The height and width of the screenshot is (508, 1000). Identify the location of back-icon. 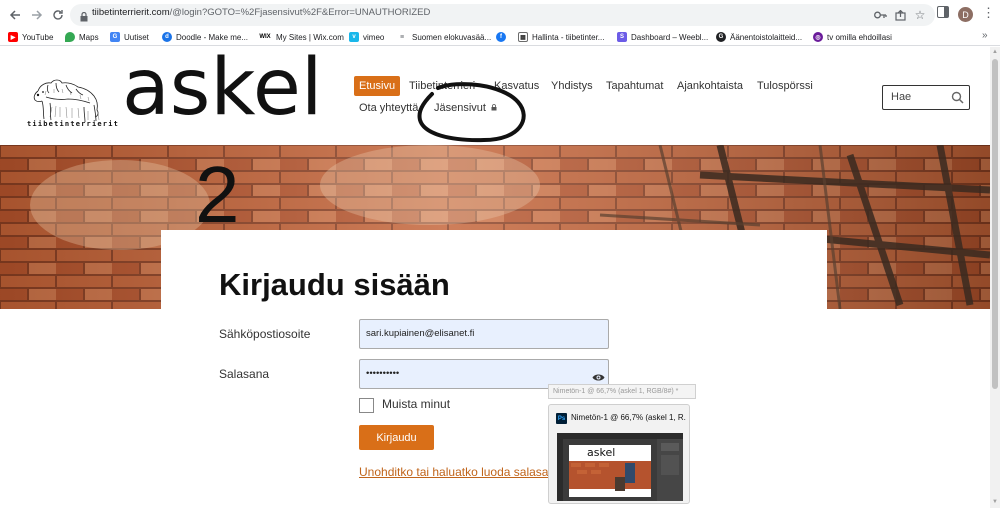
(15, 15).